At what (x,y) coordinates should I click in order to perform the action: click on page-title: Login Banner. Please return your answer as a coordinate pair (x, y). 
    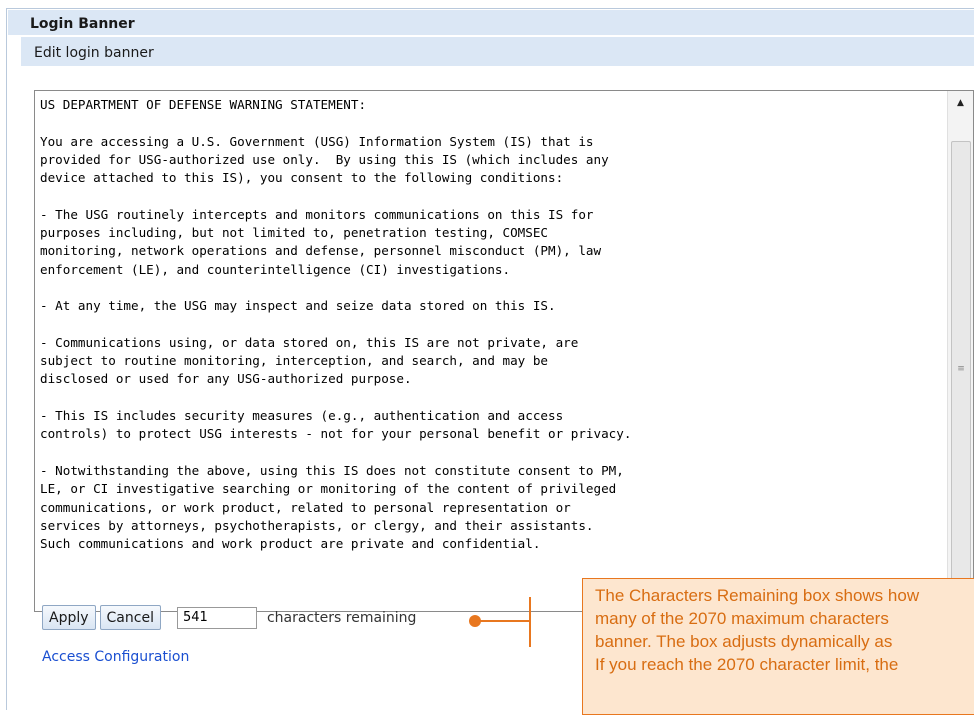
    Looking at the image, I should click on (82, 24).